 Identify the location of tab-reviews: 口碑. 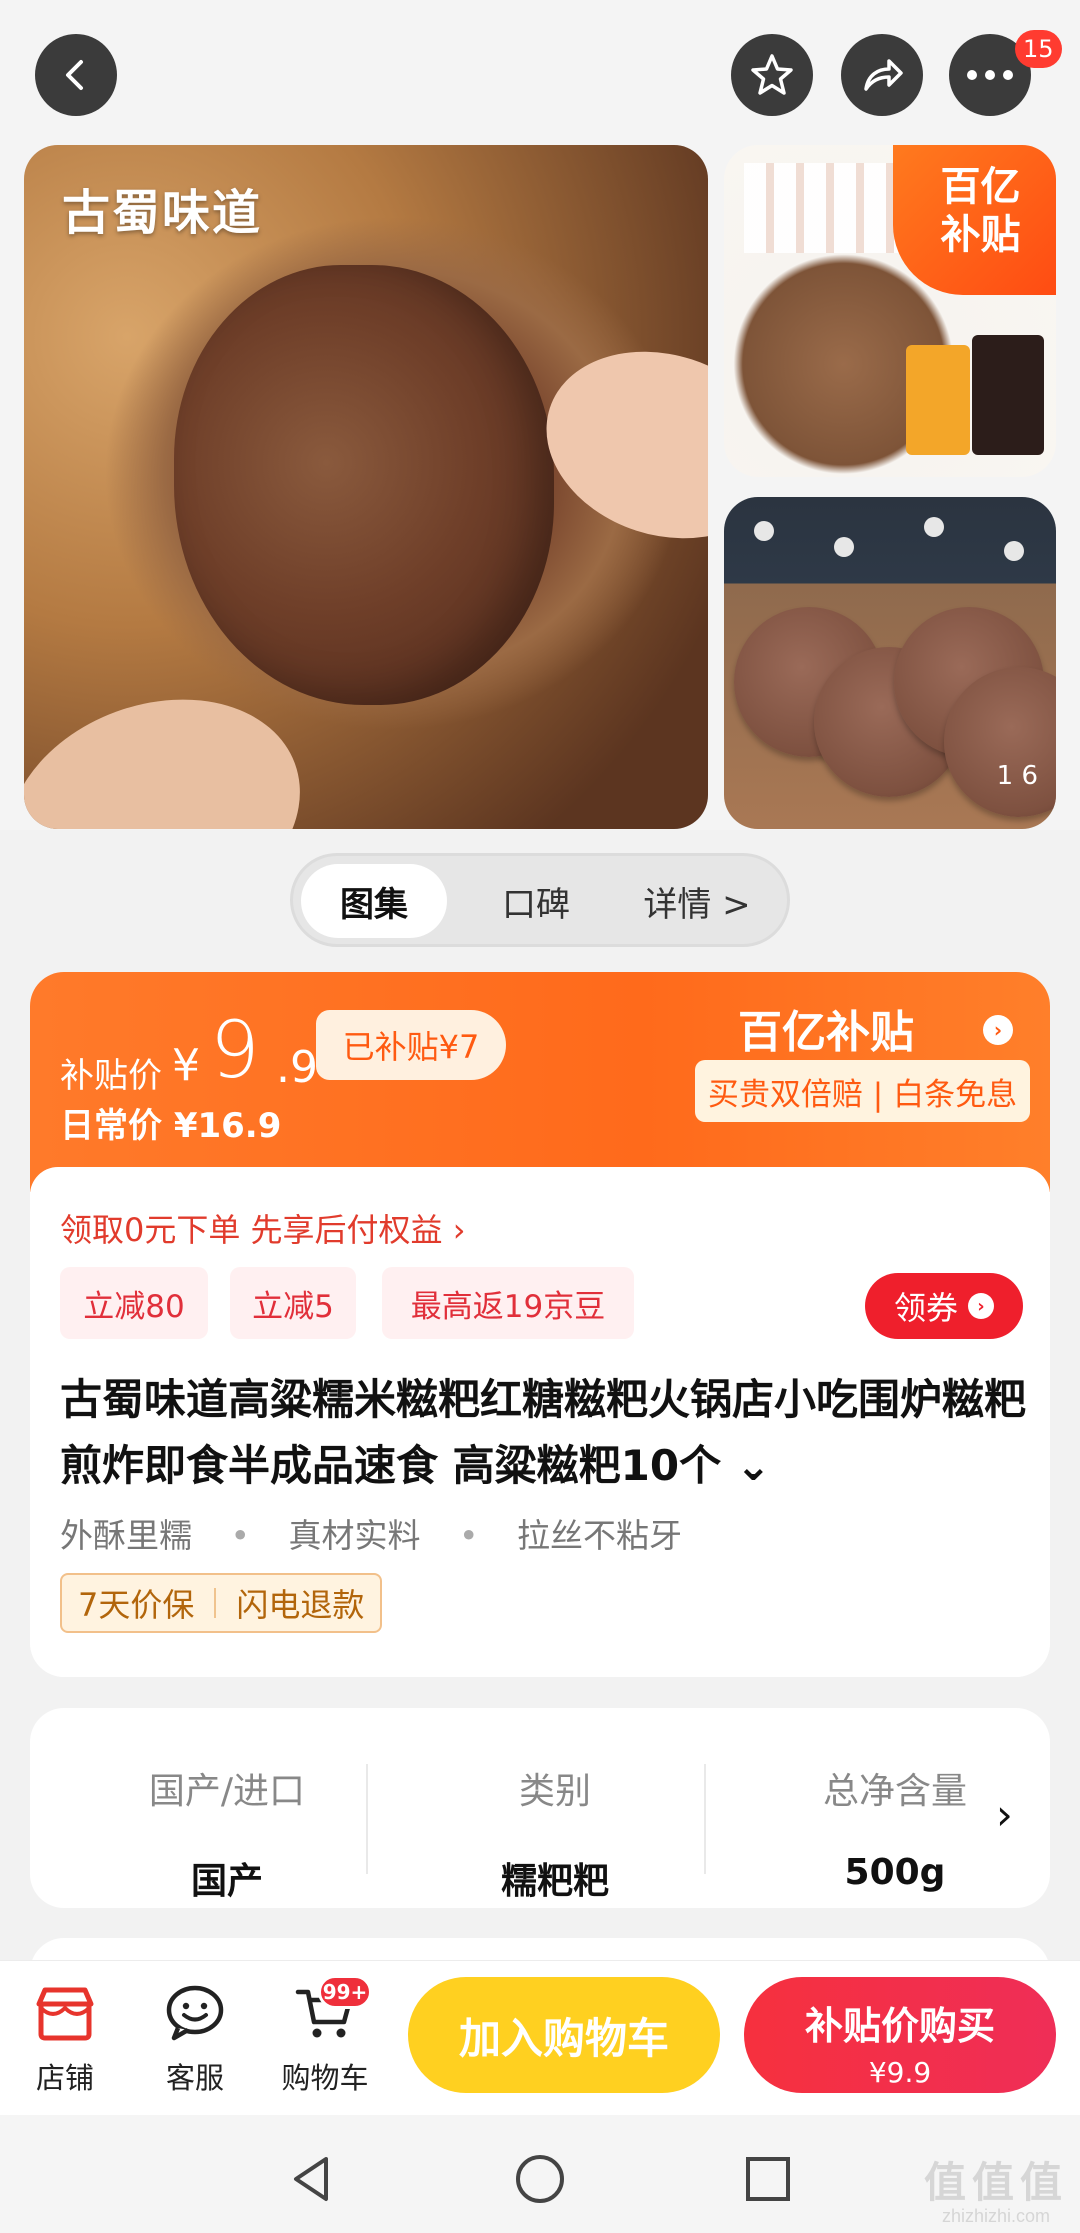
(536, 901).